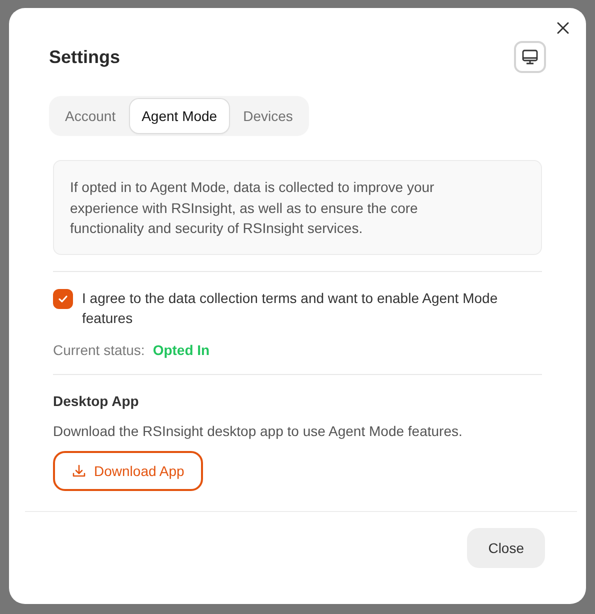  Describe the element at coordinates (181, 350) in the screenshot. I see `status-value: Opted In` at that location.